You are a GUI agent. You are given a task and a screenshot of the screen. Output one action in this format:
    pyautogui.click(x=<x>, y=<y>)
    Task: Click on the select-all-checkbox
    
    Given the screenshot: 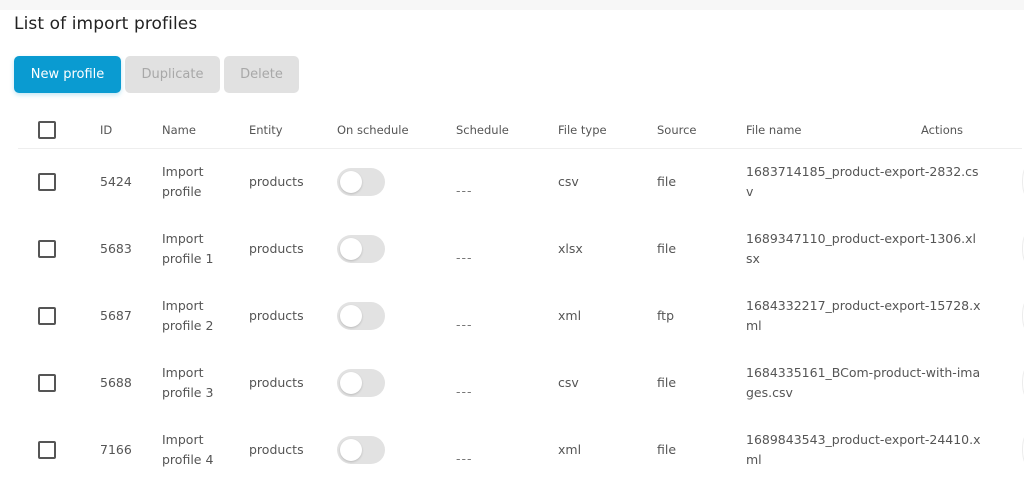 What is the action you would take?
    pyautogui.click(x=47, y=129)
    